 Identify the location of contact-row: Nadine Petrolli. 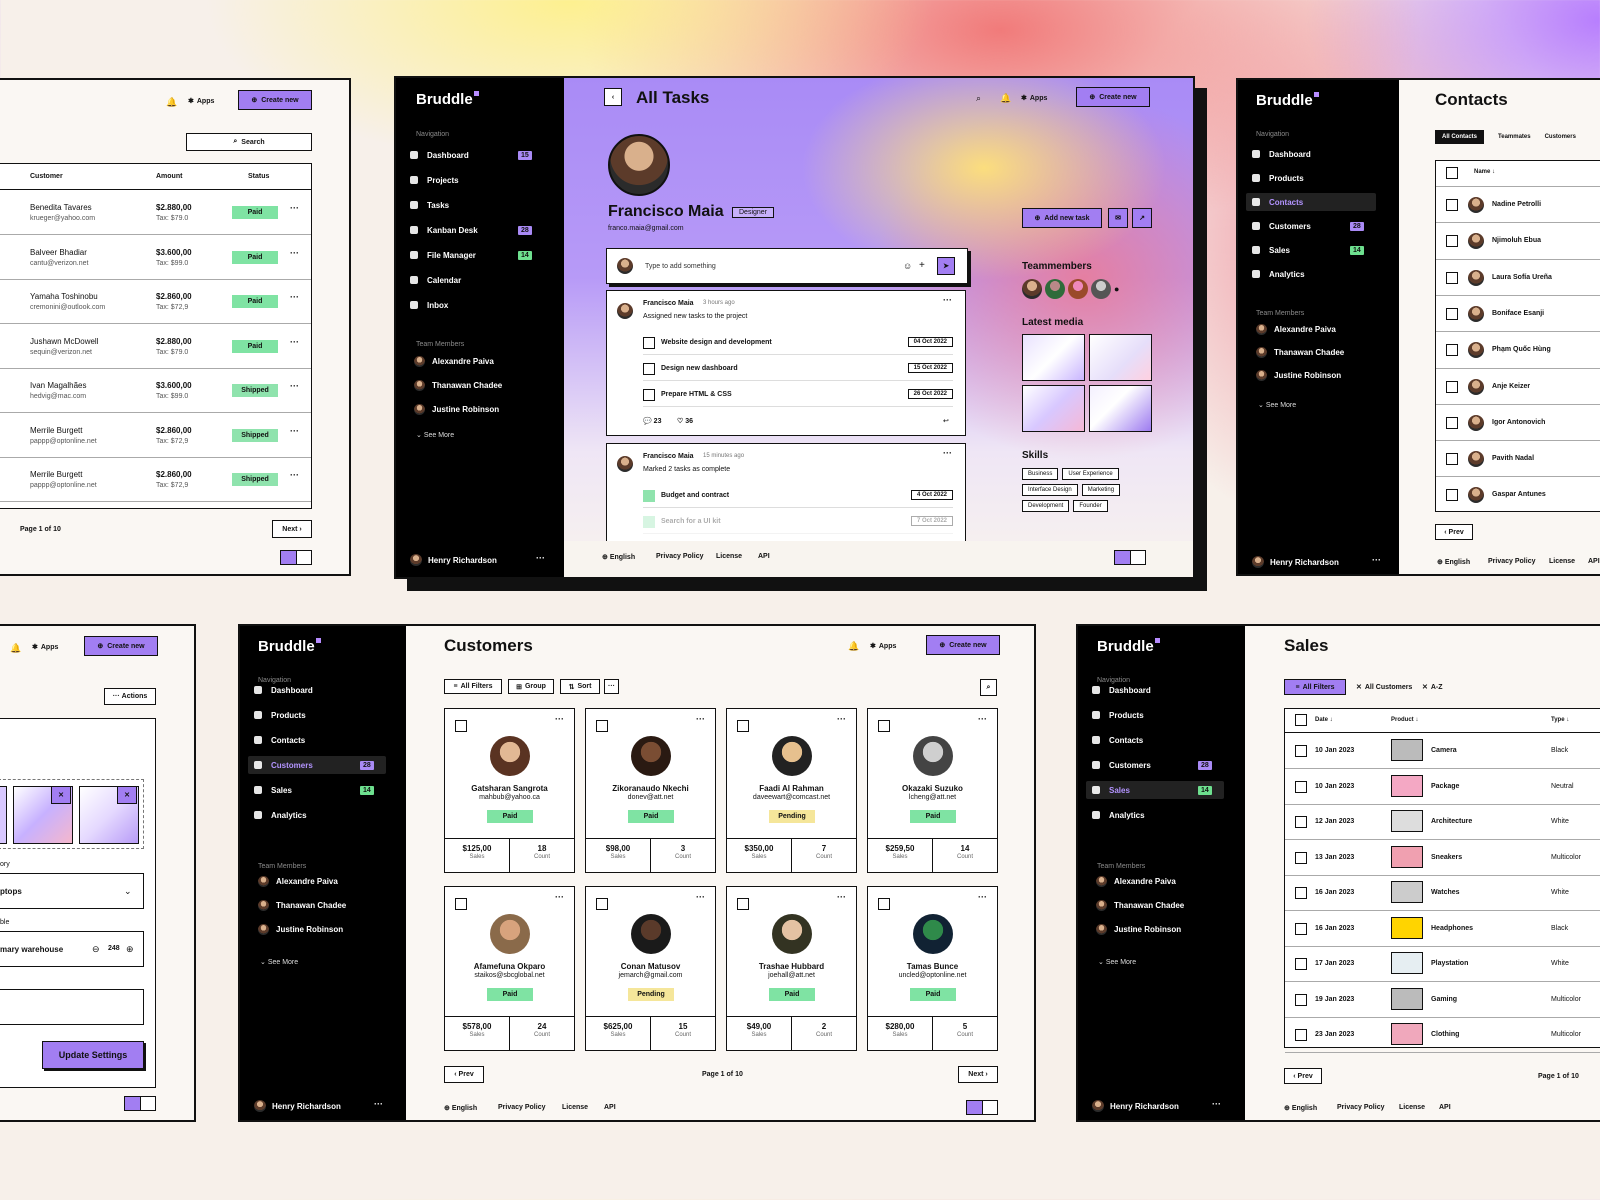
(1518, 204).